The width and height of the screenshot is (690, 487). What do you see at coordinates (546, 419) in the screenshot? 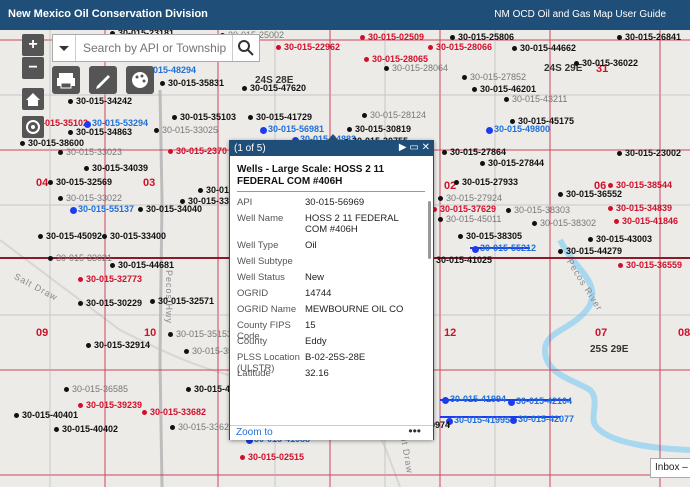
I see `well-api-label: 30-015-42077` at bounding box center [546, 419].